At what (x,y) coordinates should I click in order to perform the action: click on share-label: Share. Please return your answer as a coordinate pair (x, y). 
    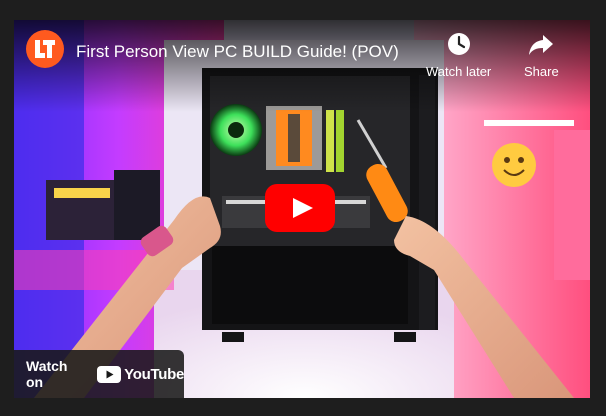
    Looking at the image, I should click on (541, 71).